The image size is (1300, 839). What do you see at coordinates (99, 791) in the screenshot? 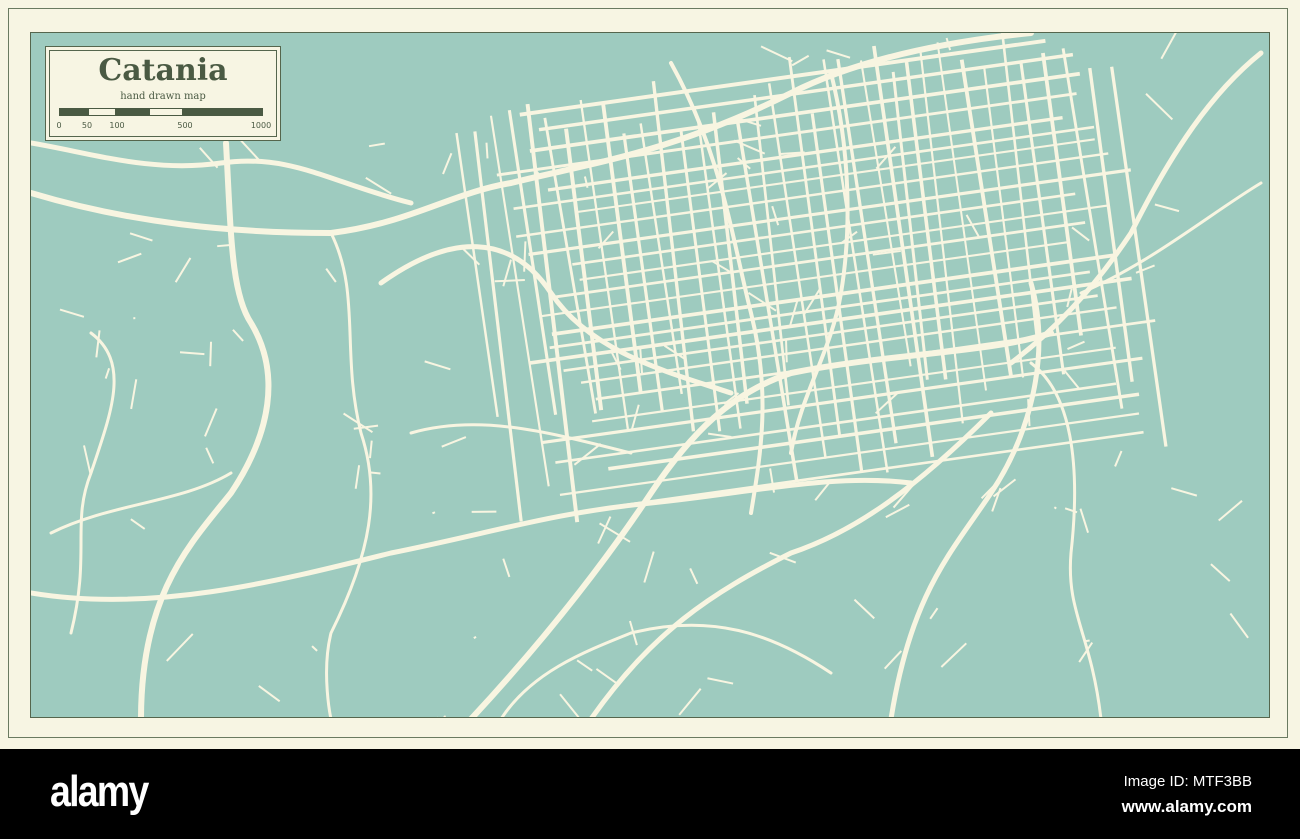
I see `brand-logo: alamy` at bounding box center [99, 791].